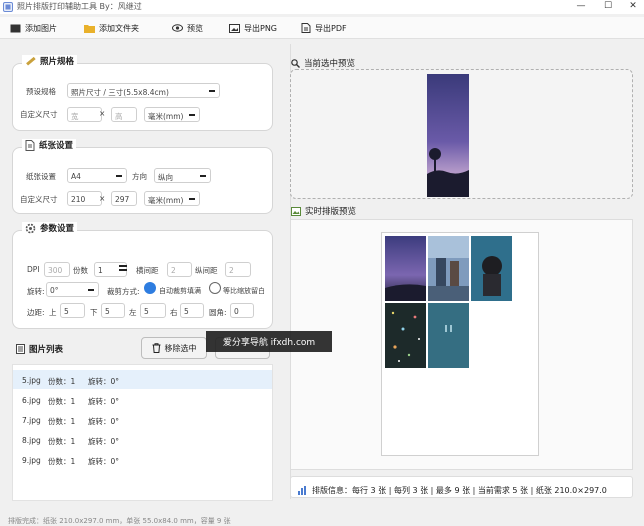 Image resolution: width=644 pixels, height=526 pixels. I want to click on preset-label: 预设规格, so click(41, 91).